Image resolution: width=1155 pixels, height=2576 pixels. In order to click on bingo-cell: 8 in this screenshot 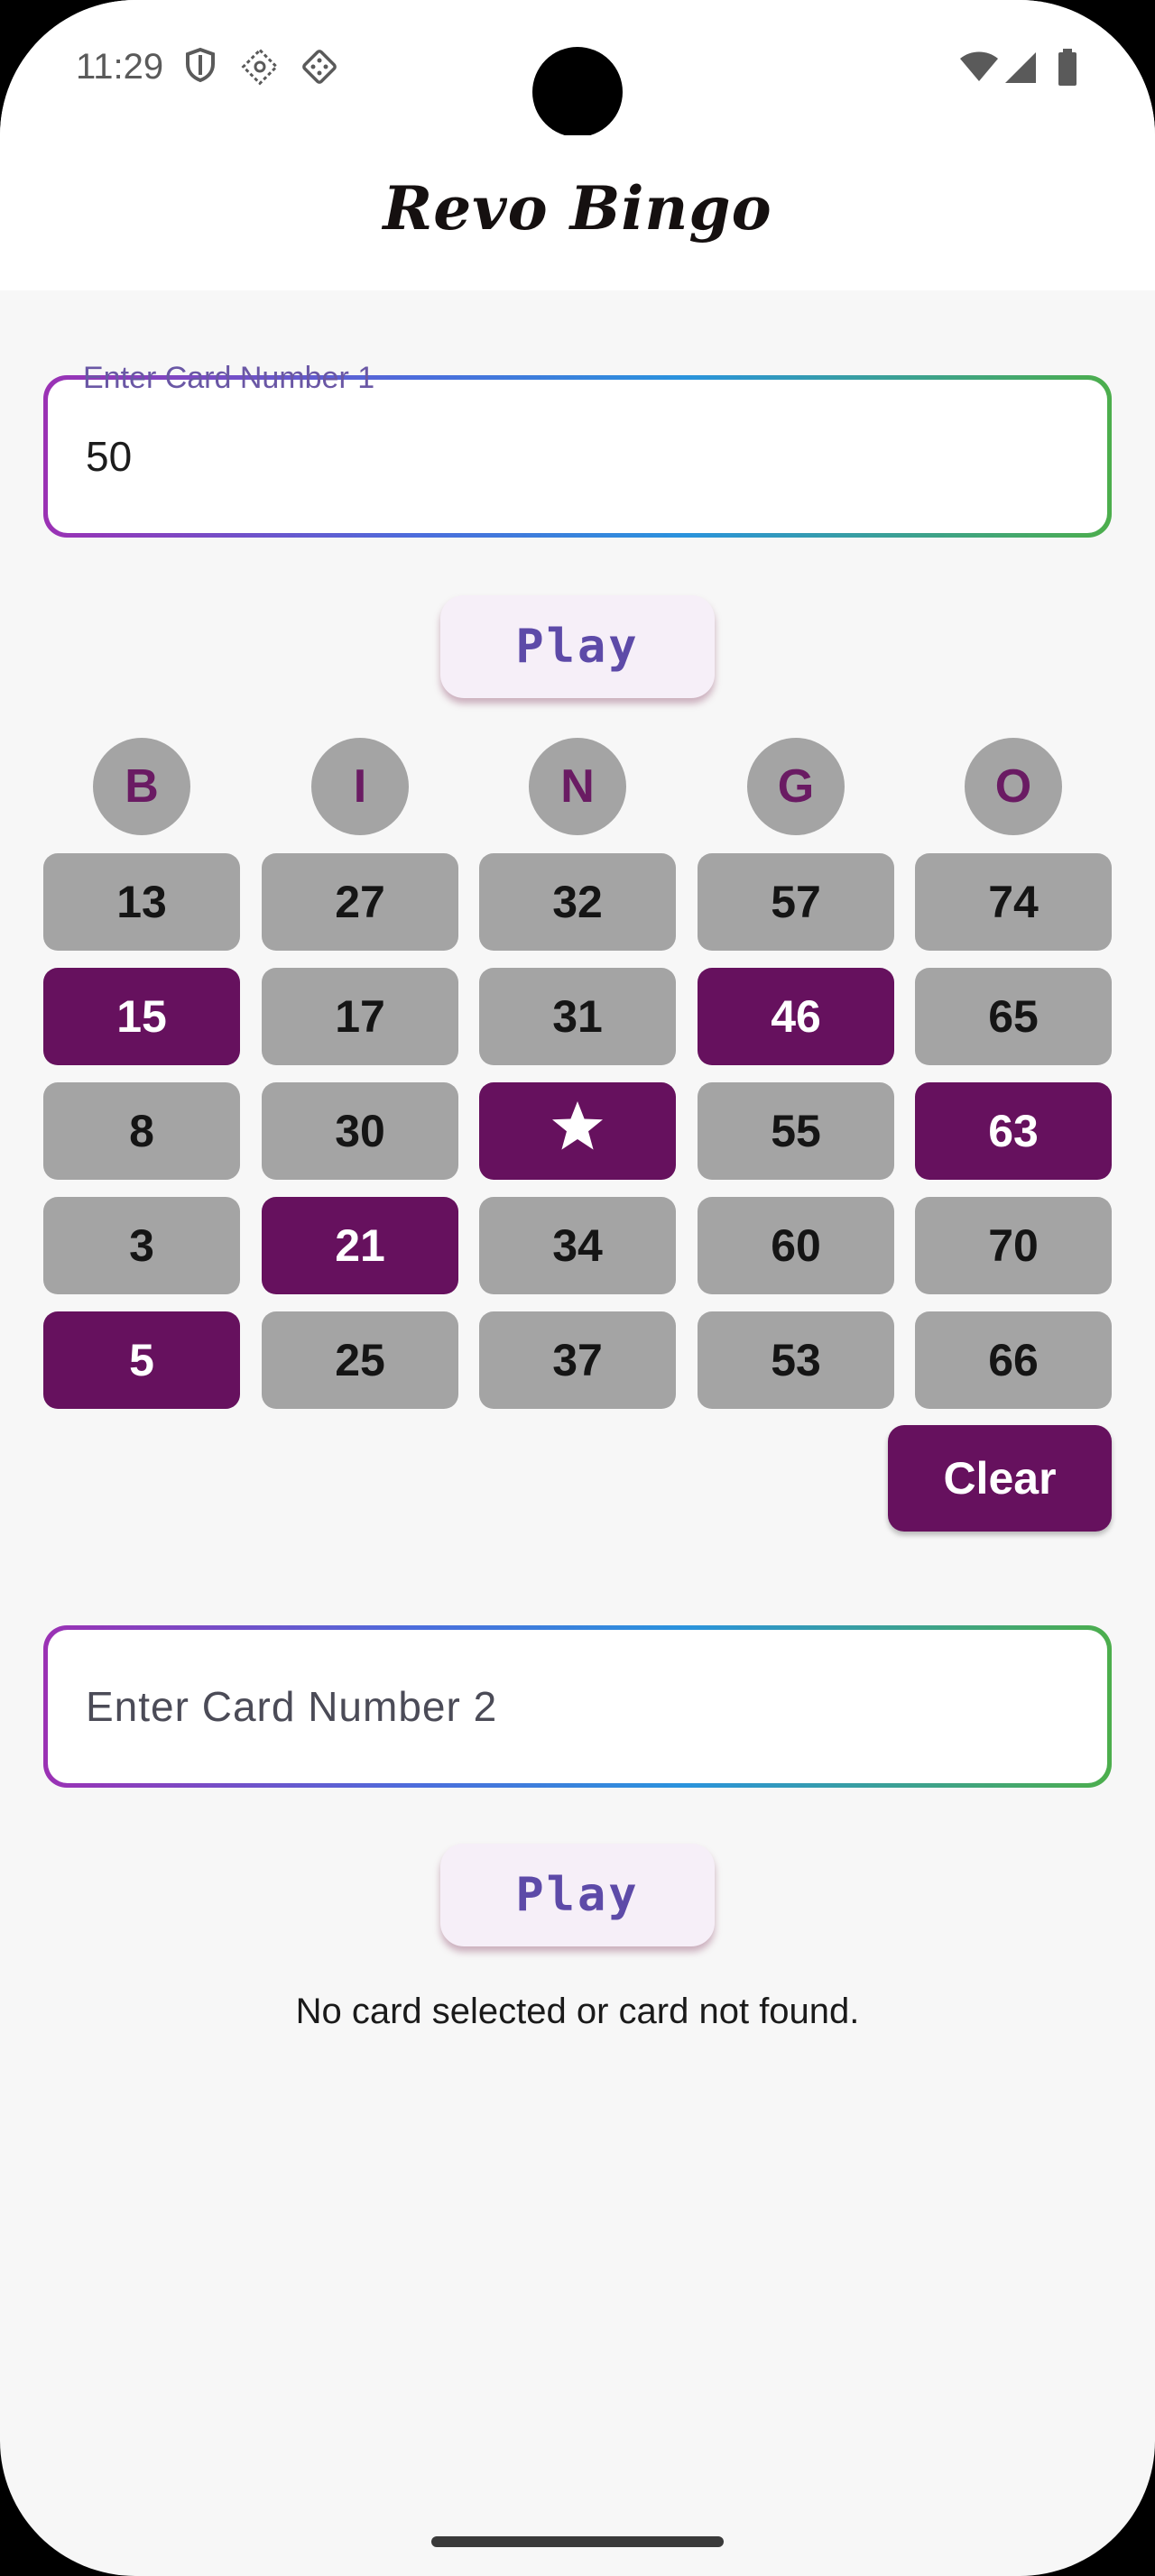, I will do `click(141, 1131)`.